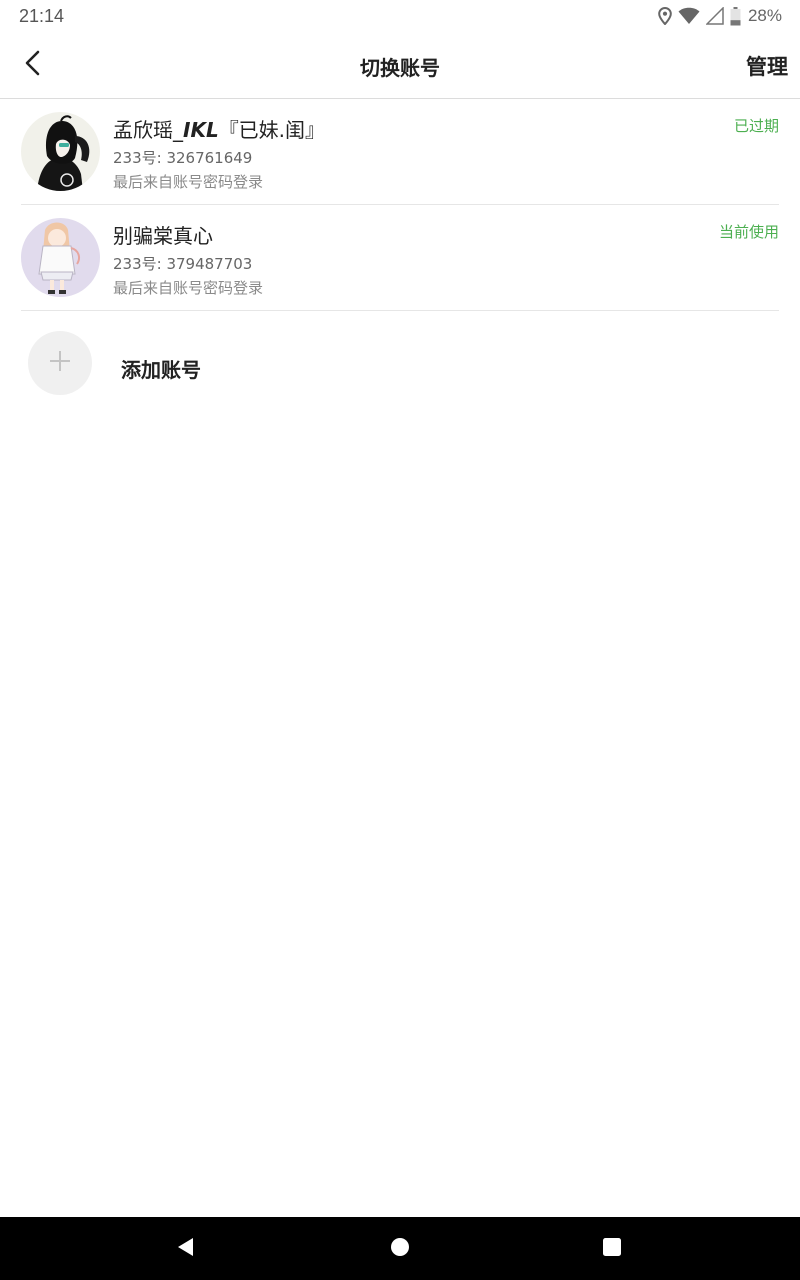  Describe the element at coordinates (42, 16) in the screenshot. I see `status-time: 21:14` at that location.